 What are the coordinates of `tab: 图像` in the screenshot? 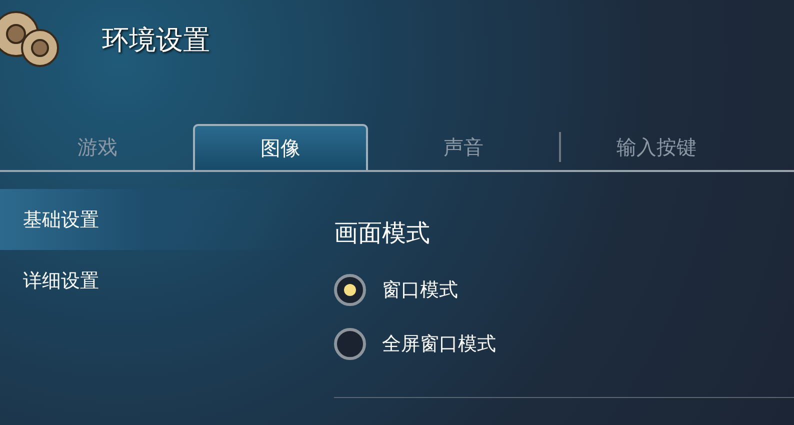 It's located at (280, 147).